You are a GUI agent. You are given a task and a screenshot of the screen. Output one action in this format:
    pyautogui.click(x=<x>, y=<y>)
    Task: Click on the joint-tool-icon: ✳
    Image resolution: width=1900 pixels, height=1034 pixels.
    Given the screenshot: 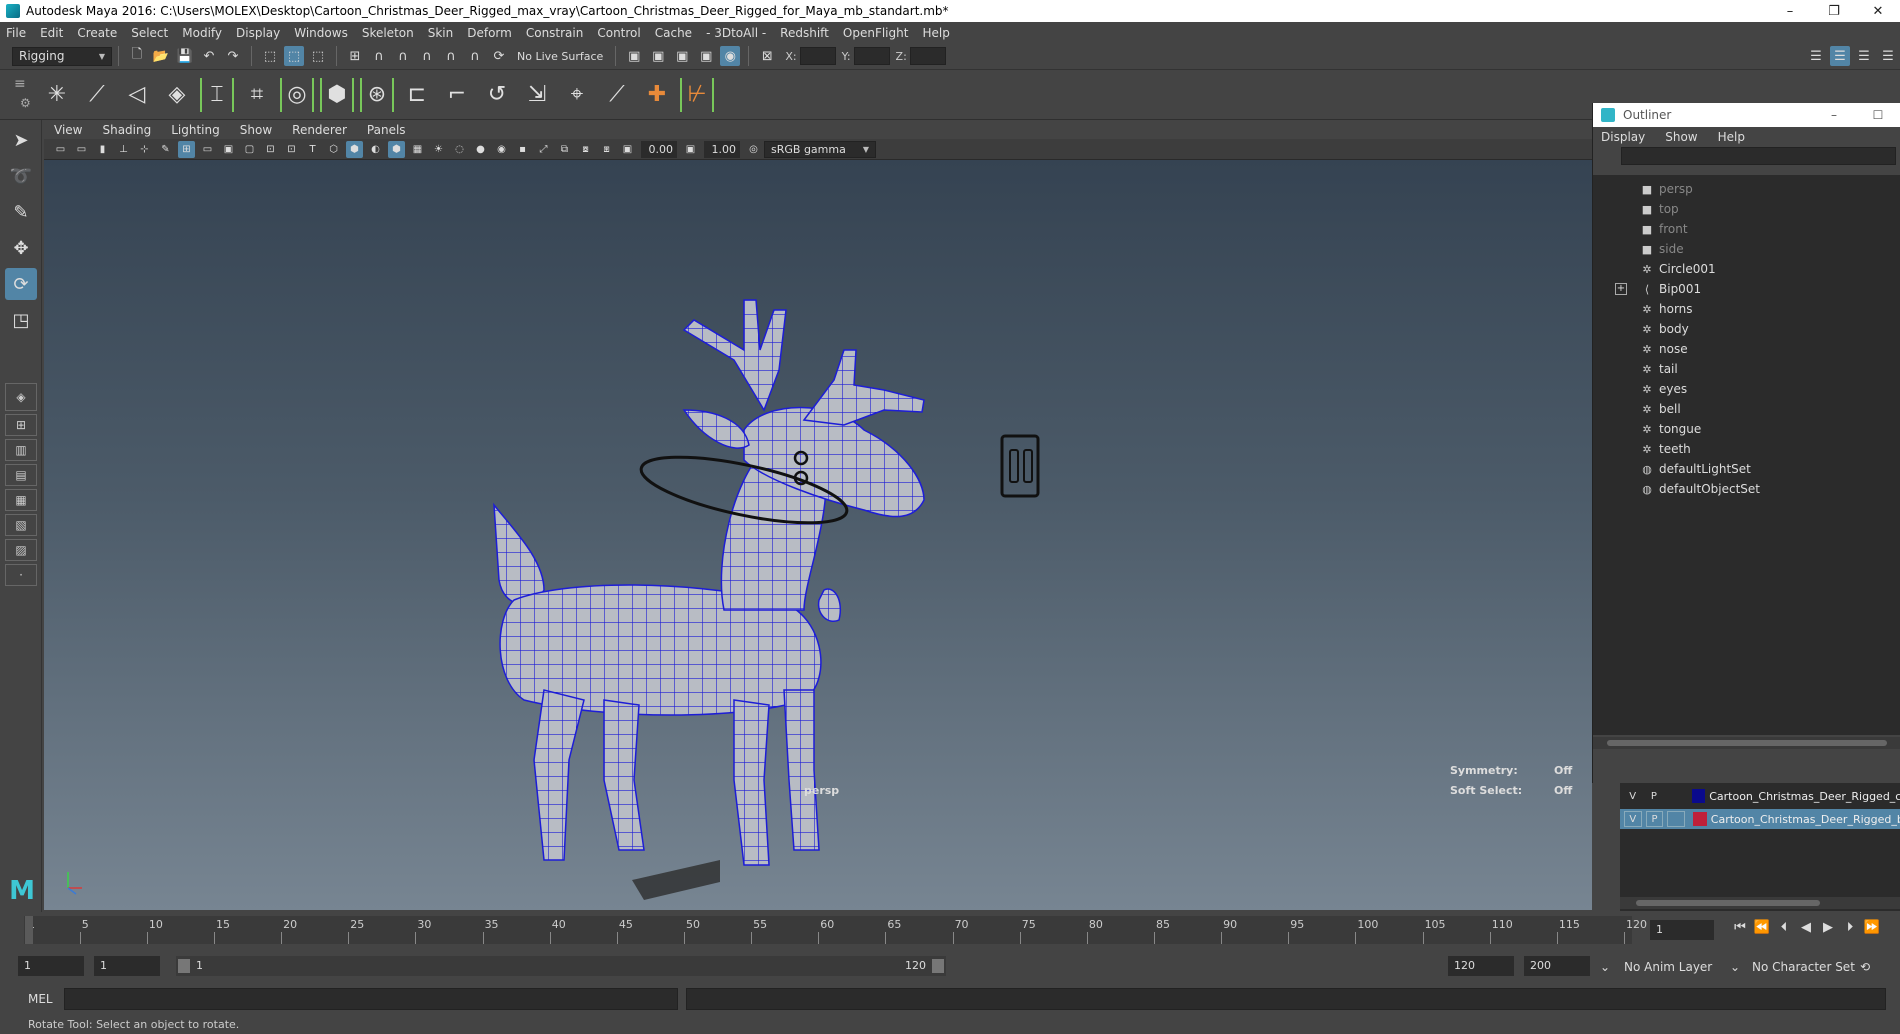 What is the action you would take?
    pyautogui.click(x=57, y=95)
    